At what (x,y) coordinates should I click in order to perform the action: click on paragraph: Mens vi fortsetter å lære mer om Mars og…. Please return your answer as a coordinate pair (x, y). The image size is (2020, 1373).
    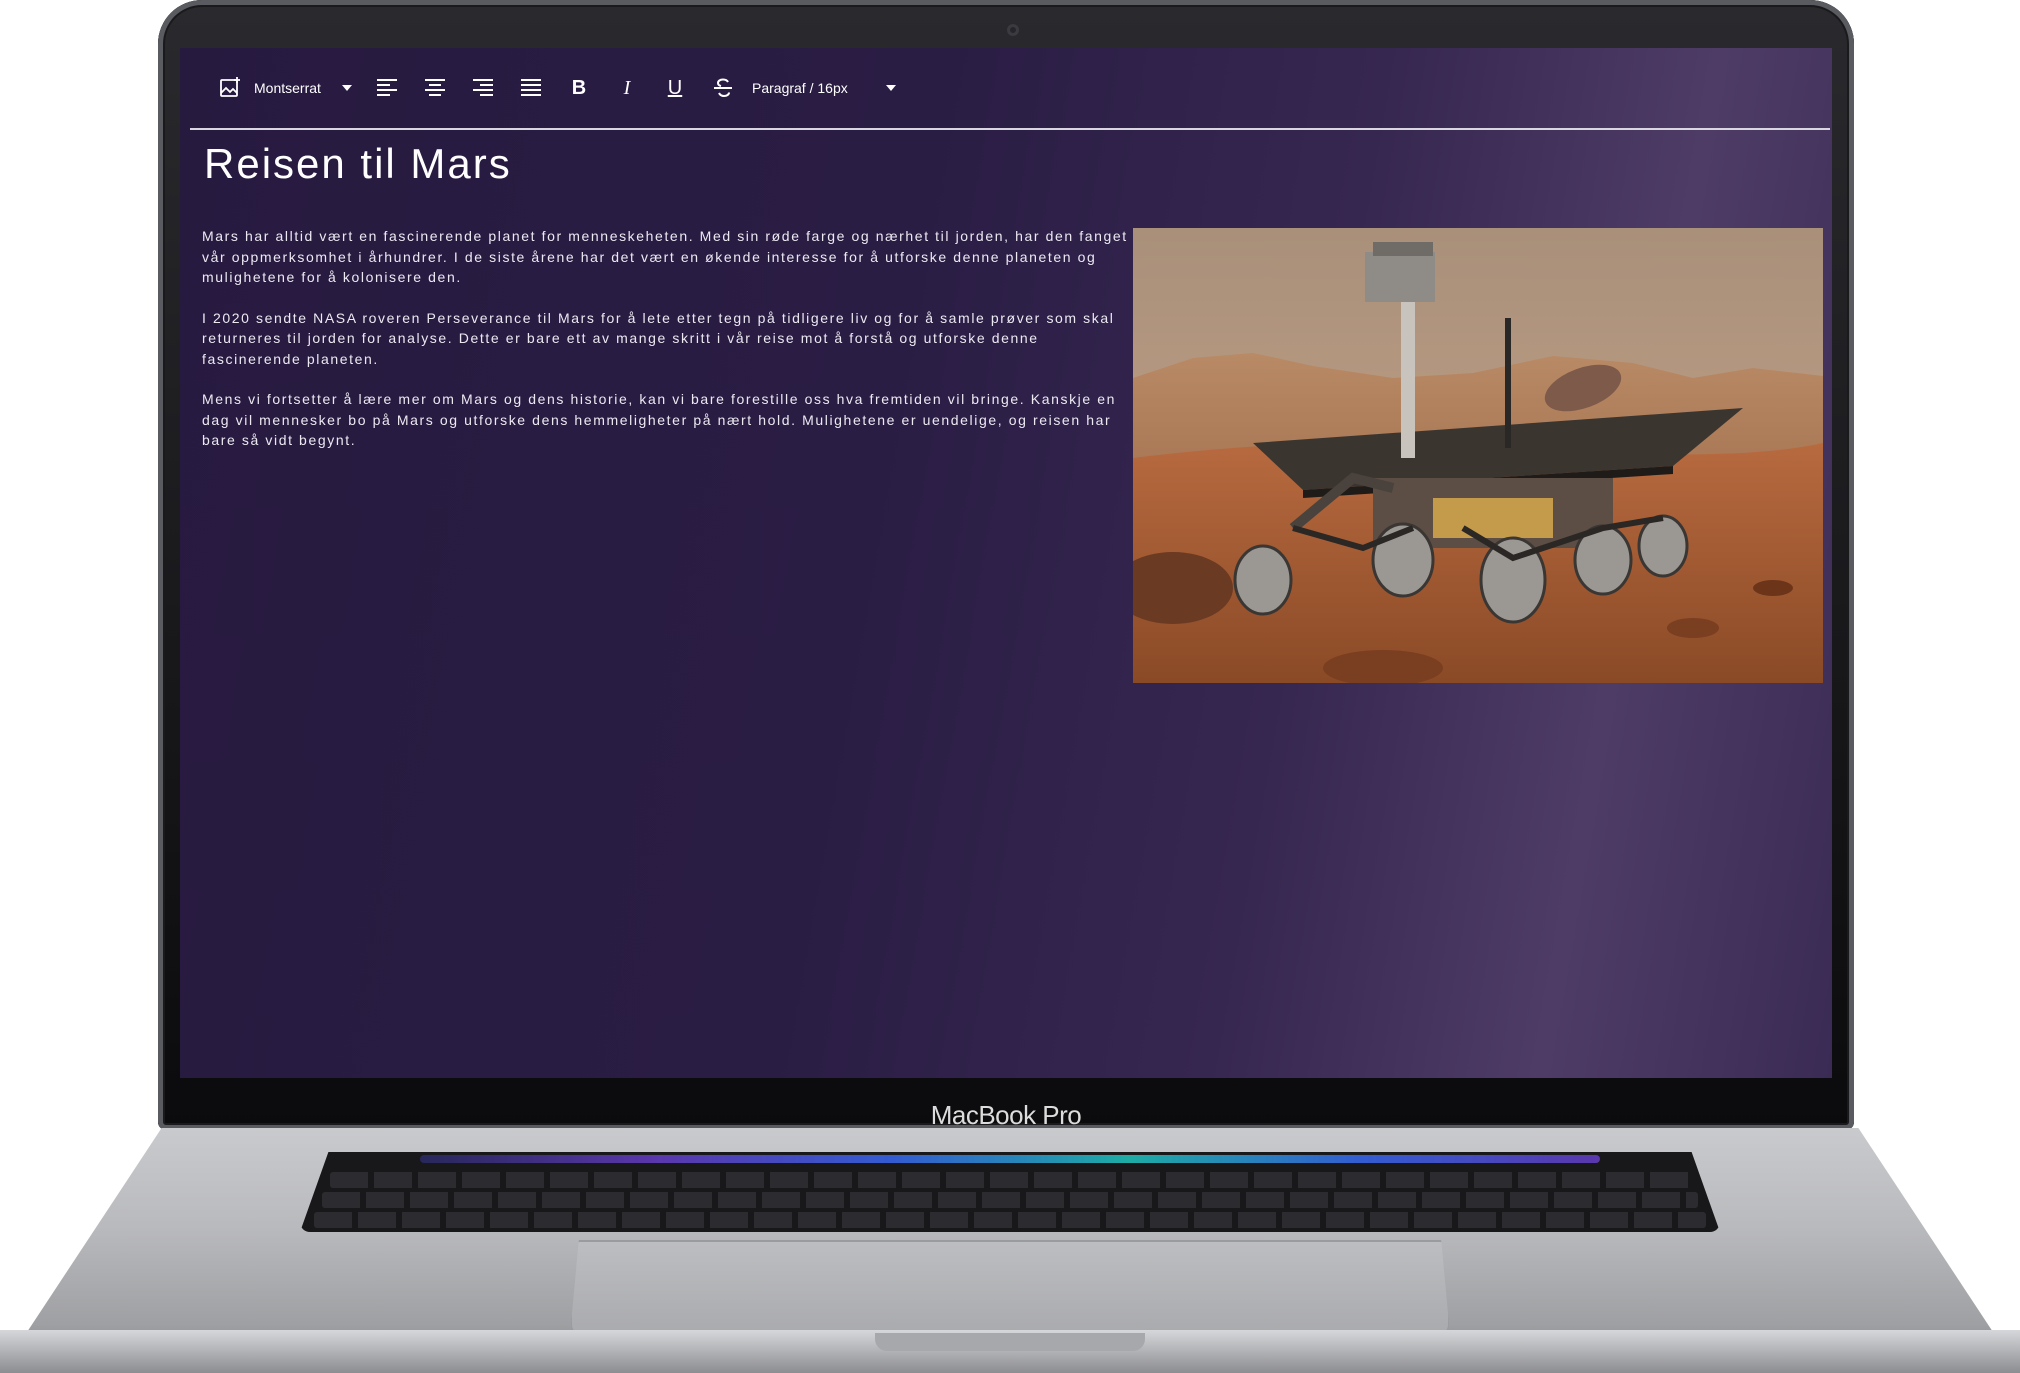
    Looking at the image, I should click on (667, 420).